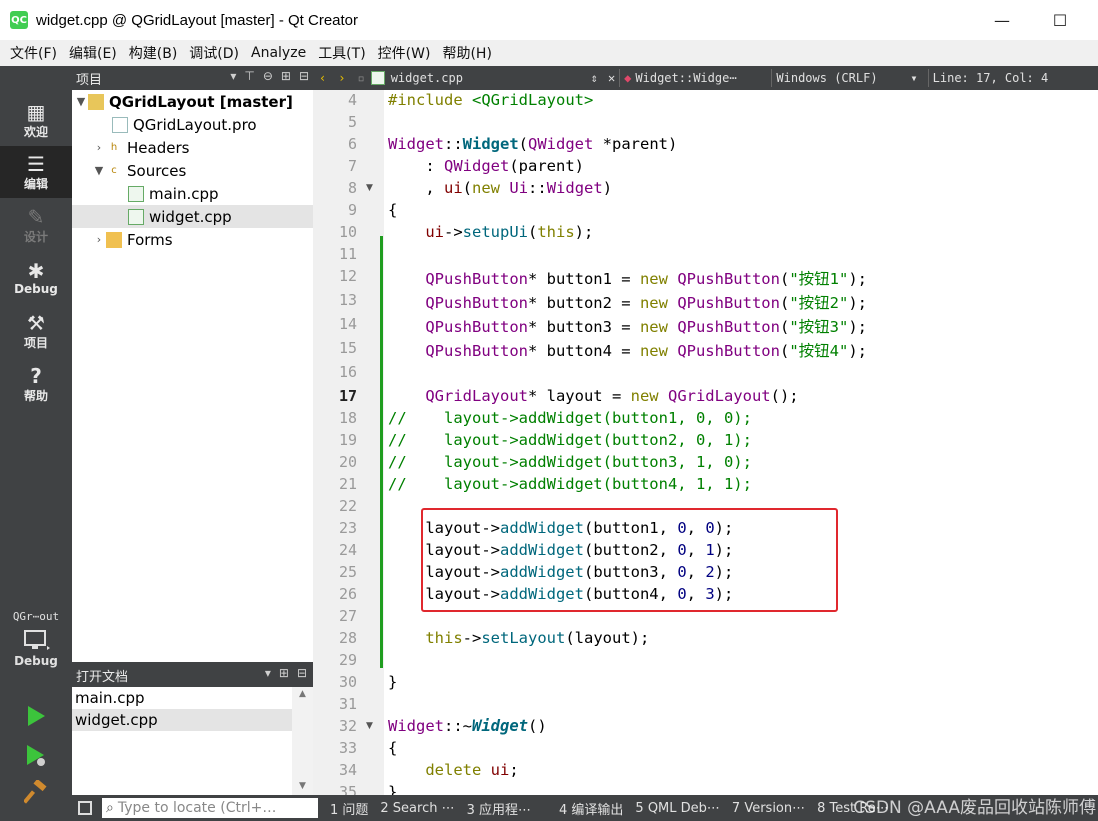 The width and height of the screenshot is (1098, 821). What do you see at coordinates (192, 101) in the screenshot?
I see `tree-item-project: ▼ QGridLayout [master]` at bounding box center [192, 101].